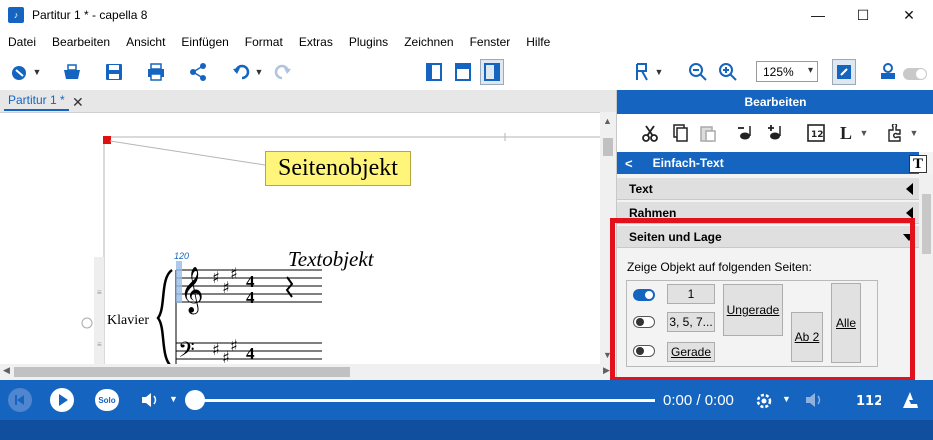 This screenshot has height=440, width=933. I want to click on voice-dropdown-icon: ▼, so click(659, 72).